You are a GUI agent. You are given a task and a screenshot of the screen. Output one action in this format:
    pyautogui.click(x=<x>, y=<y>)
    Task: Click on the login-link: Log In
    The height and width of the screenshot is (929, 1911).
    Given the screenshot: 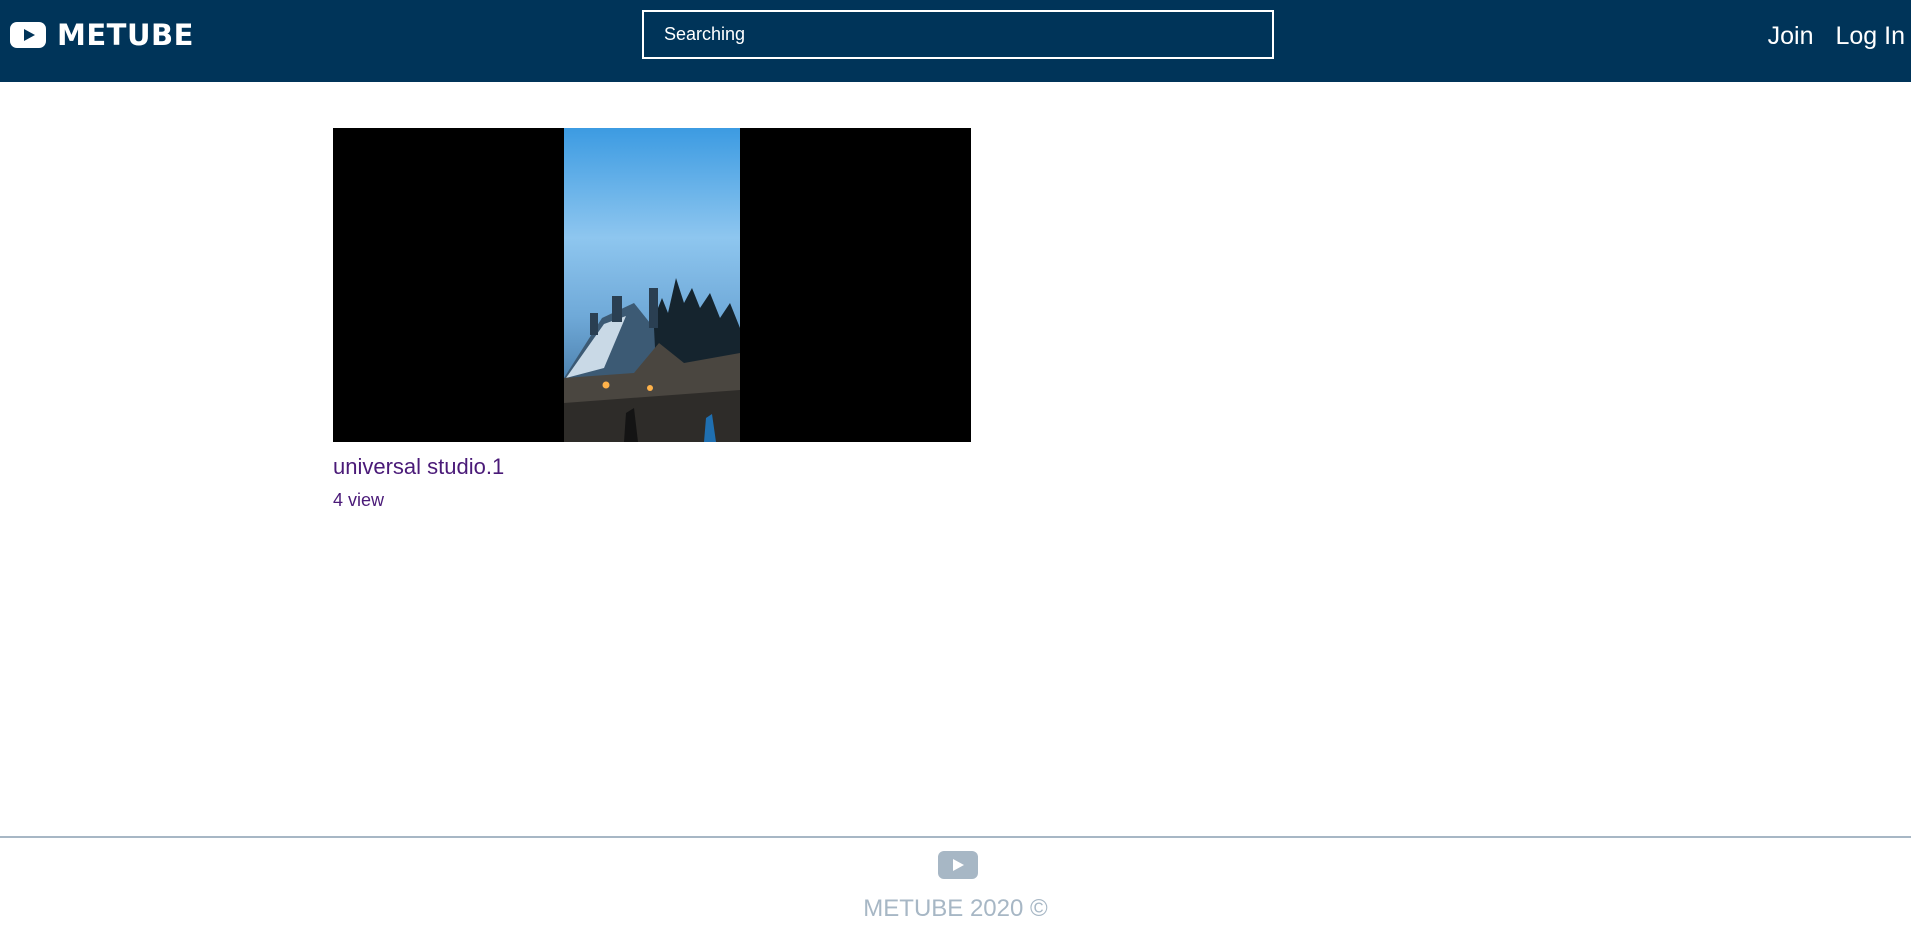 What is the action you would take?
    pyautogui.click(x=1870, y=36)
    